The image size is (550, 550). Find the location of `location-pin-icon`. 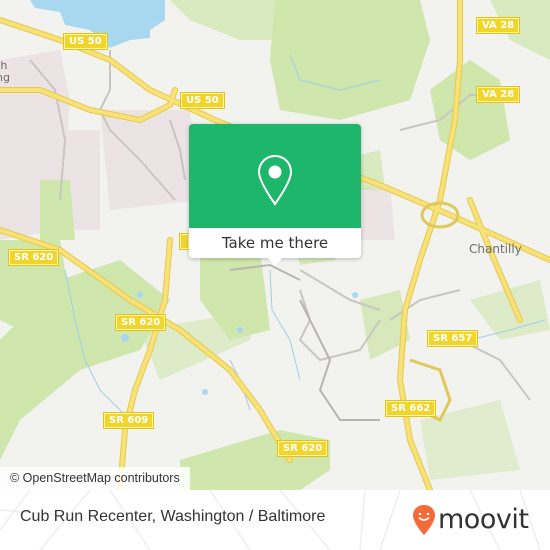

location-pin-icon is located at coordinates (275, 180).